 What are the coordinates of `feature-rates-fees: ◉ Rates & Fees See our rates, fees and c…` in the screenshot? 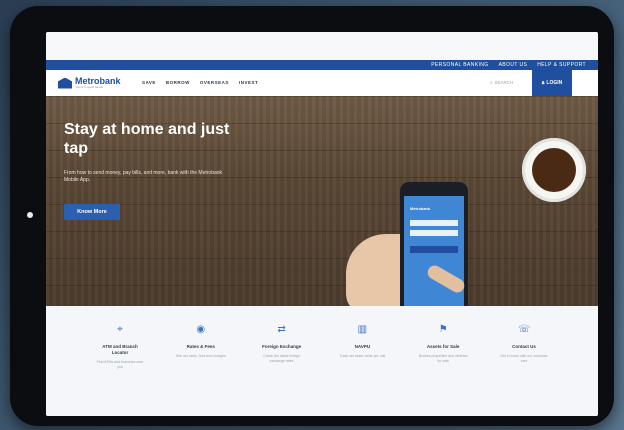 It's located at (201, 361).